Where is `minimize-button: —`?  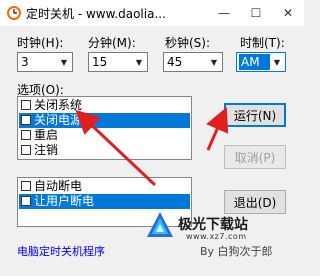
minimize-button: — is located at coordinates (224, 13).